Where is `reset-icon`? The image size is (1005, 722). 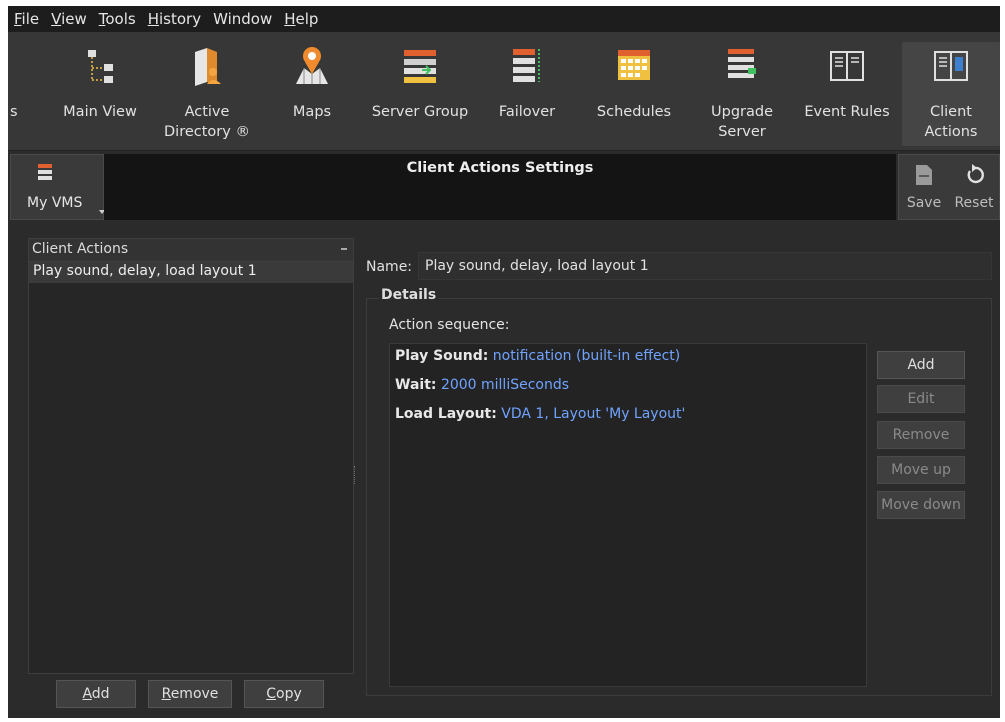 reset-icon is located at coordinates (975, 174).